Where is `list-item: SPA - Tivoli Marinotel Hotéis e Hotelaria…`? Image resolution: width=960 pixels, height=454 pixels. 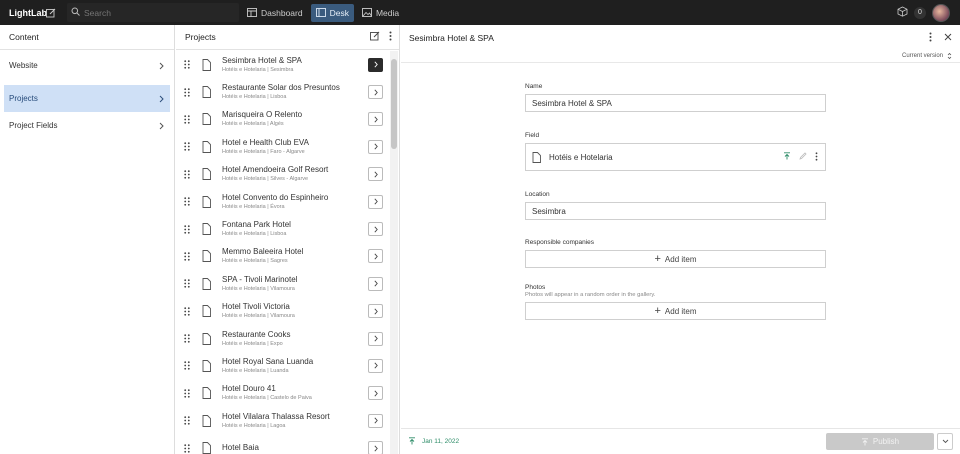
list-item: SPA - Tivoli Marinotel Hotéis e Hotelaria… is located at coordinates (283, 283).